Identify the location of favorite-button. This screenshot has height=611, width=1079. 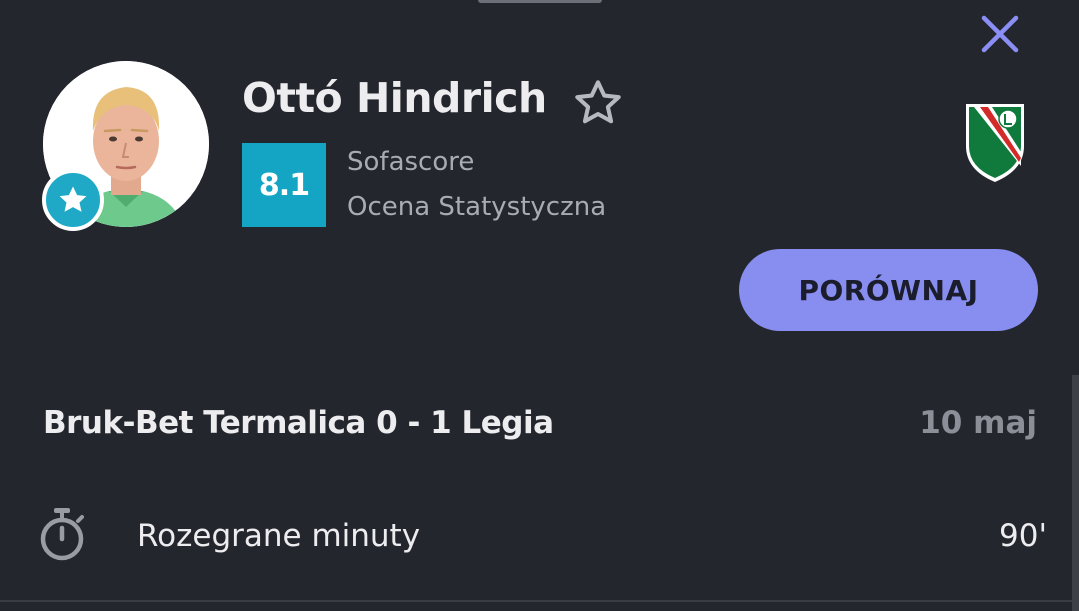
(598, 103).